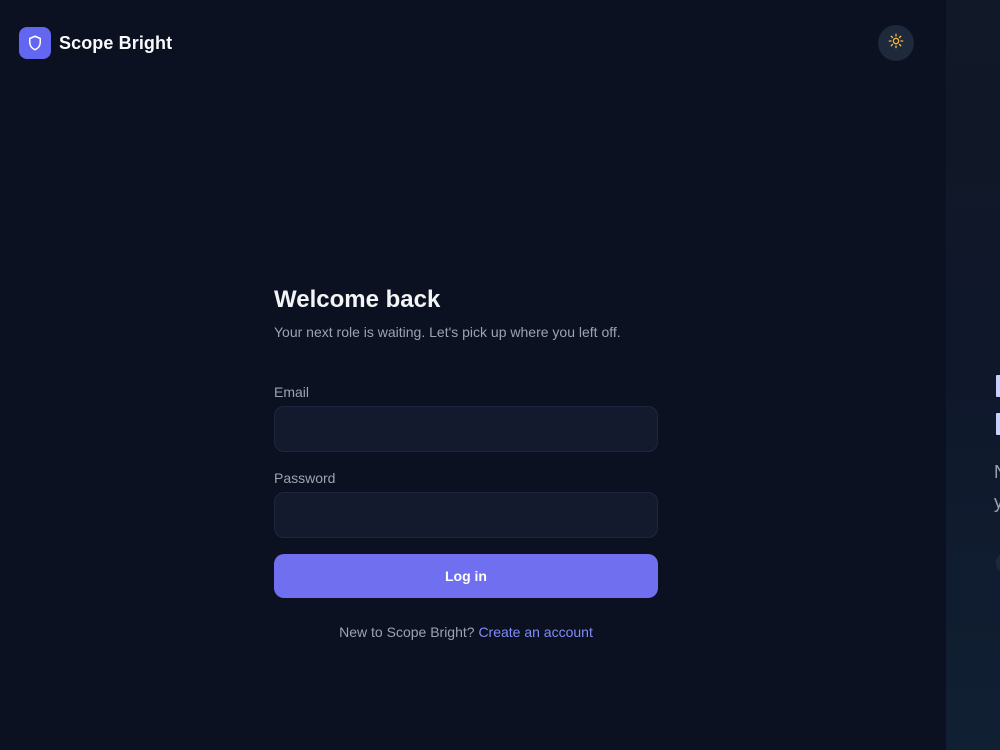  What do you see at coordinates (973, 375) in the screenshot?
I see `side-promo-panel: N y` at bounding box center [973, 375].